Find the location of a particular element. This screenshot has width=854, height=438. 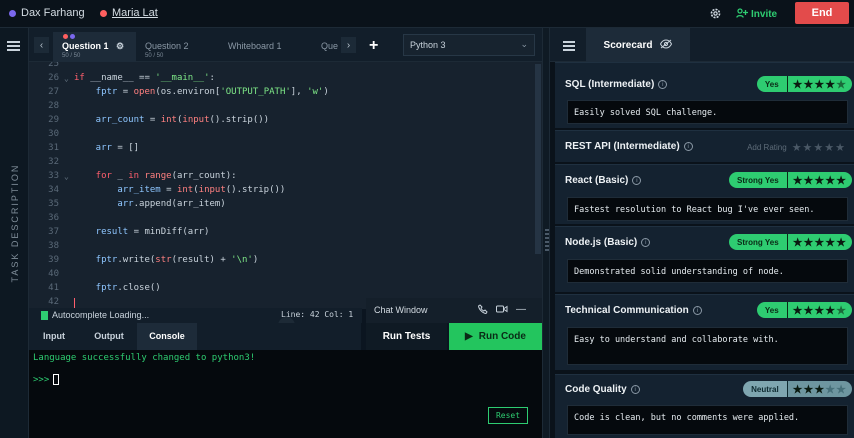

tab-scorecard: Scorecard is located at coordinates (638, 45).